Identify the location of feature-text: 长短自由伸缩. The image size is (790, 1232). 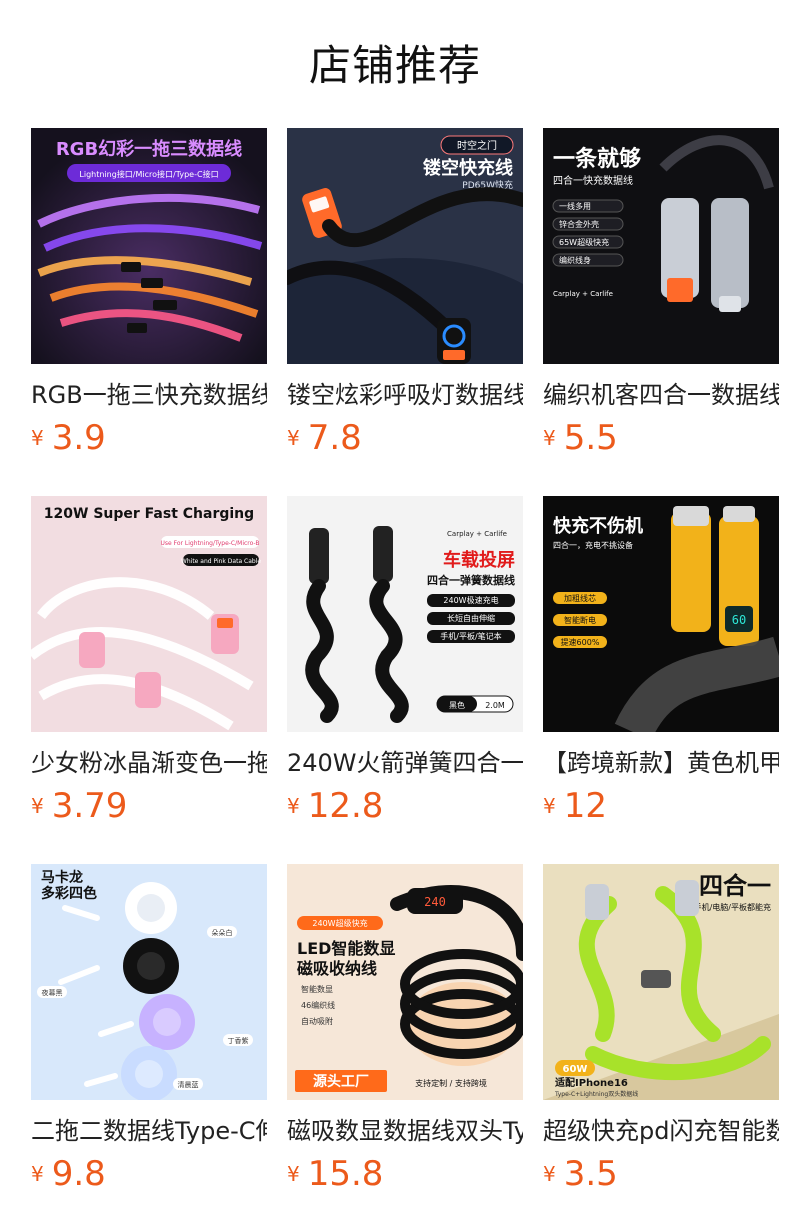
(471, 618).